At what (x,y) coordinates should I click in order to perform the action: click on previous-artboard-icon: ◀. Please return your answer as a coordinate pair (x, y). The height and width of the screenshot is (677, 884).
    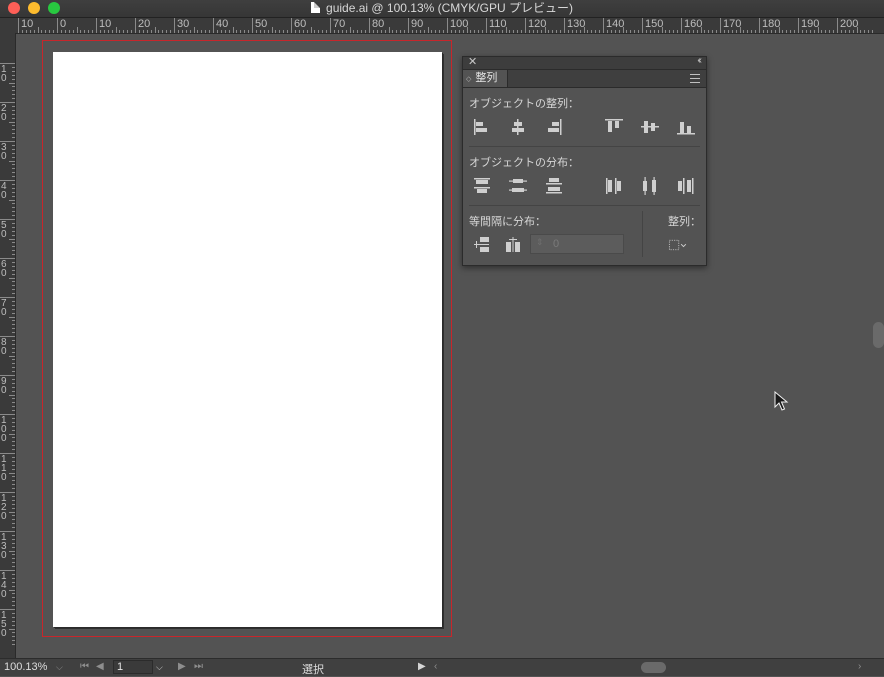
    Looking at the image, I should click on (100, 666).